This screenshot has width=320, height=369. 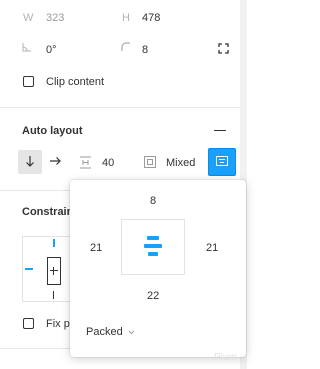 What do you see at coordinates (51, 50) in the screenshot?
I see `rotation-input: 0°` at bounding box center [51, 50].